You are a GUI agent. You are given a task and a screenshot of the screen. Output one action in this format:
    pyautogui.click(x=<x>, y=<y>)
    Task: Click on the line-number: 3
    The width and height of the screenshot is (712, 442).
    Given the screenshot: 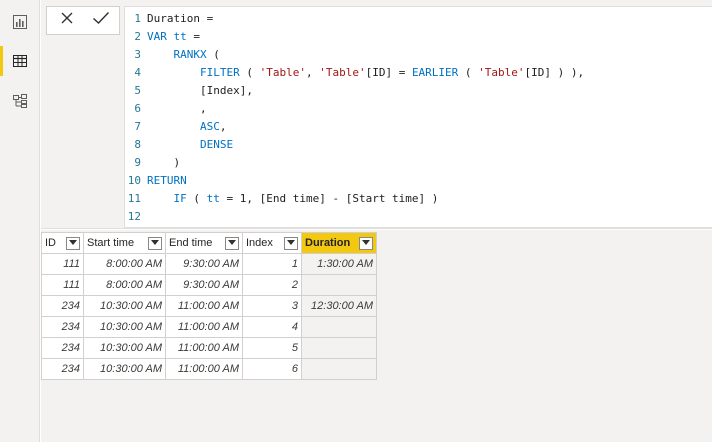 What is the action you would take?
    pyautogui.click(x=137, y=54)
    